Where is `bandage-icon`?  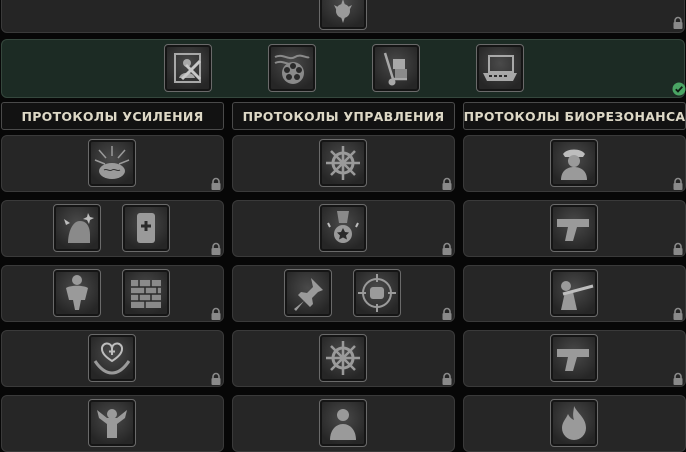 bandage-icon is located at coordinates (146, 228).